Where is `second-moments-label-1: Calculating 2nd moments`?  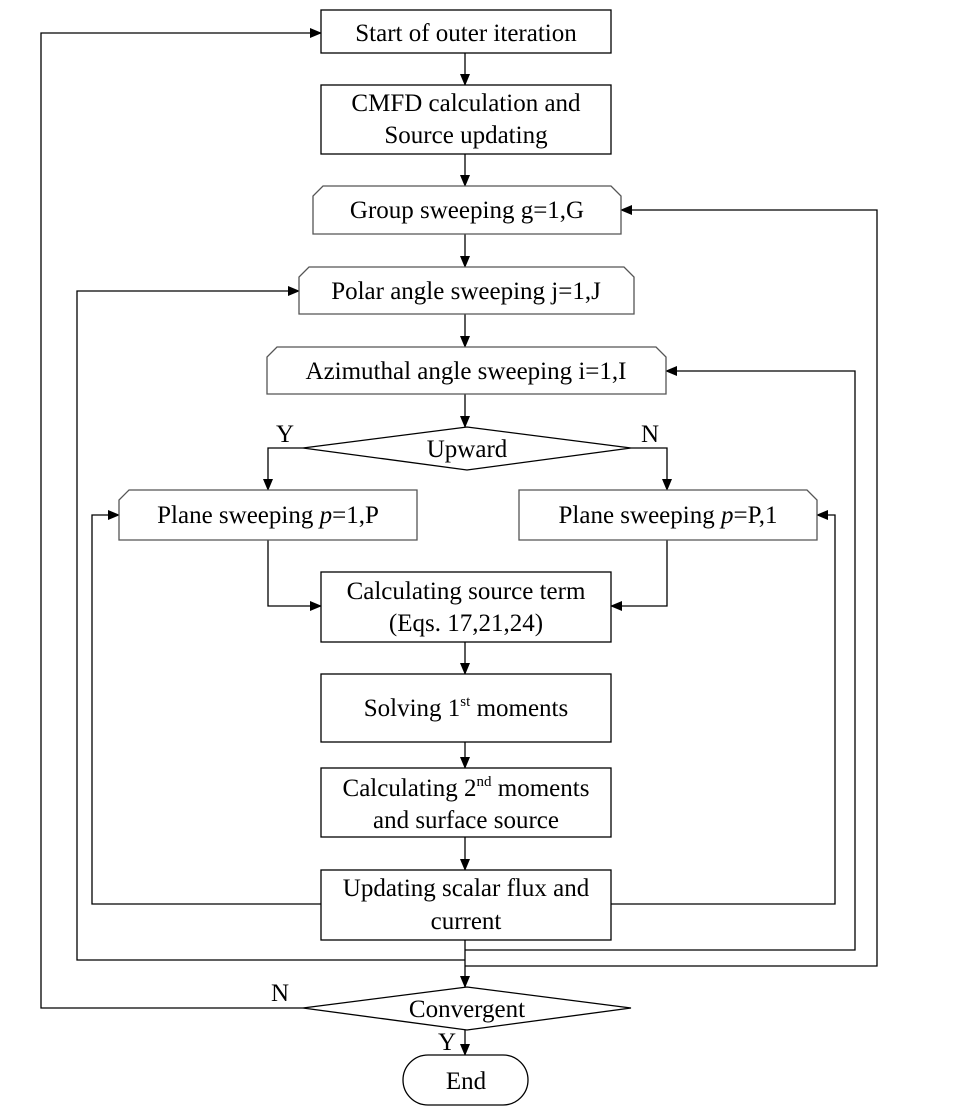 second-moments-label-1: Calculating 2nd moments is located at coordinates (466, 788).